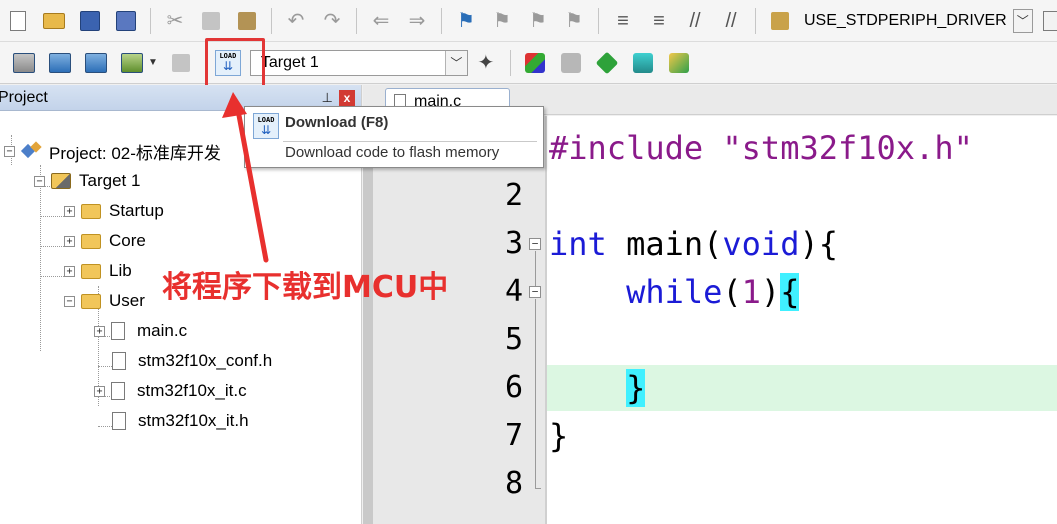  Describe the element at coordinates (486, 63) in the screenshot. I see `options-icon: ✦` at that location.